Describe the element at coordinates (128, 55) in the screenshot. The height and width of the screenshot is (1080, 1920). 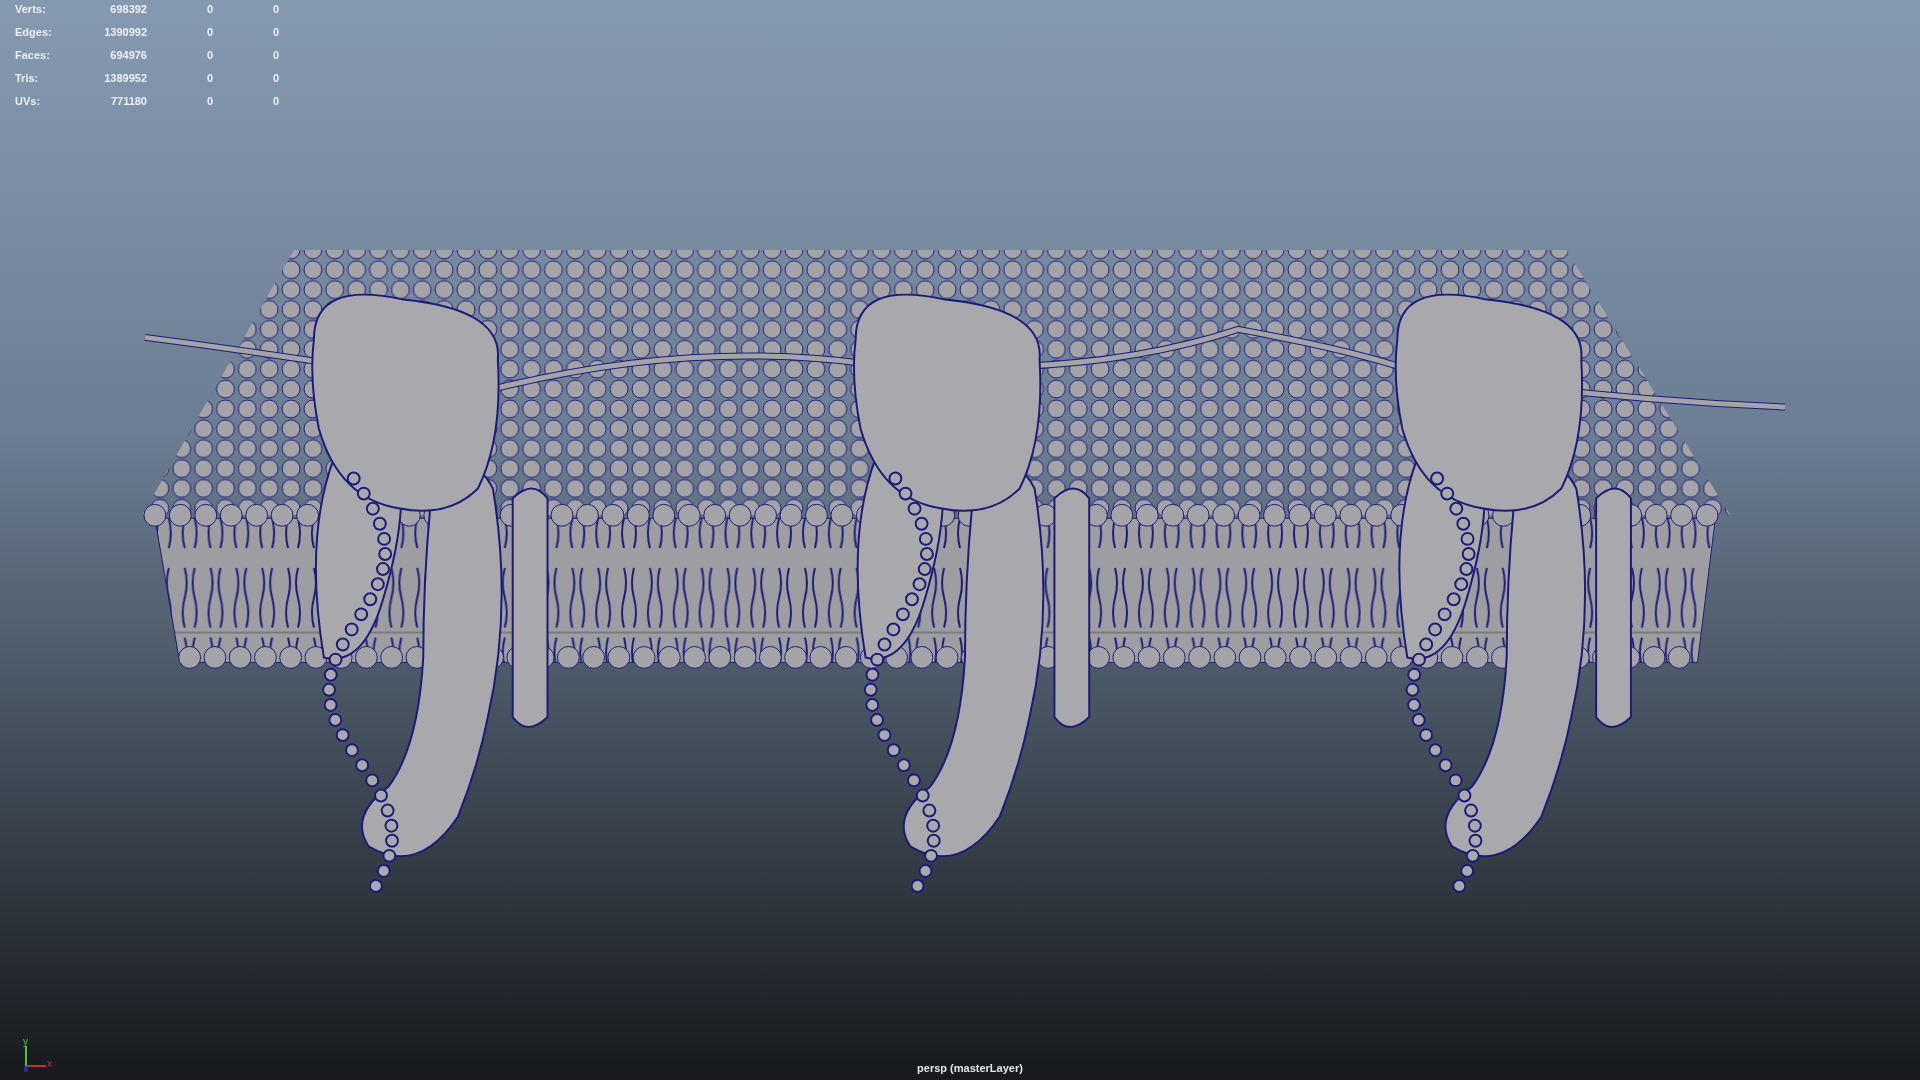
I see `stat-value: 694976` at that location.